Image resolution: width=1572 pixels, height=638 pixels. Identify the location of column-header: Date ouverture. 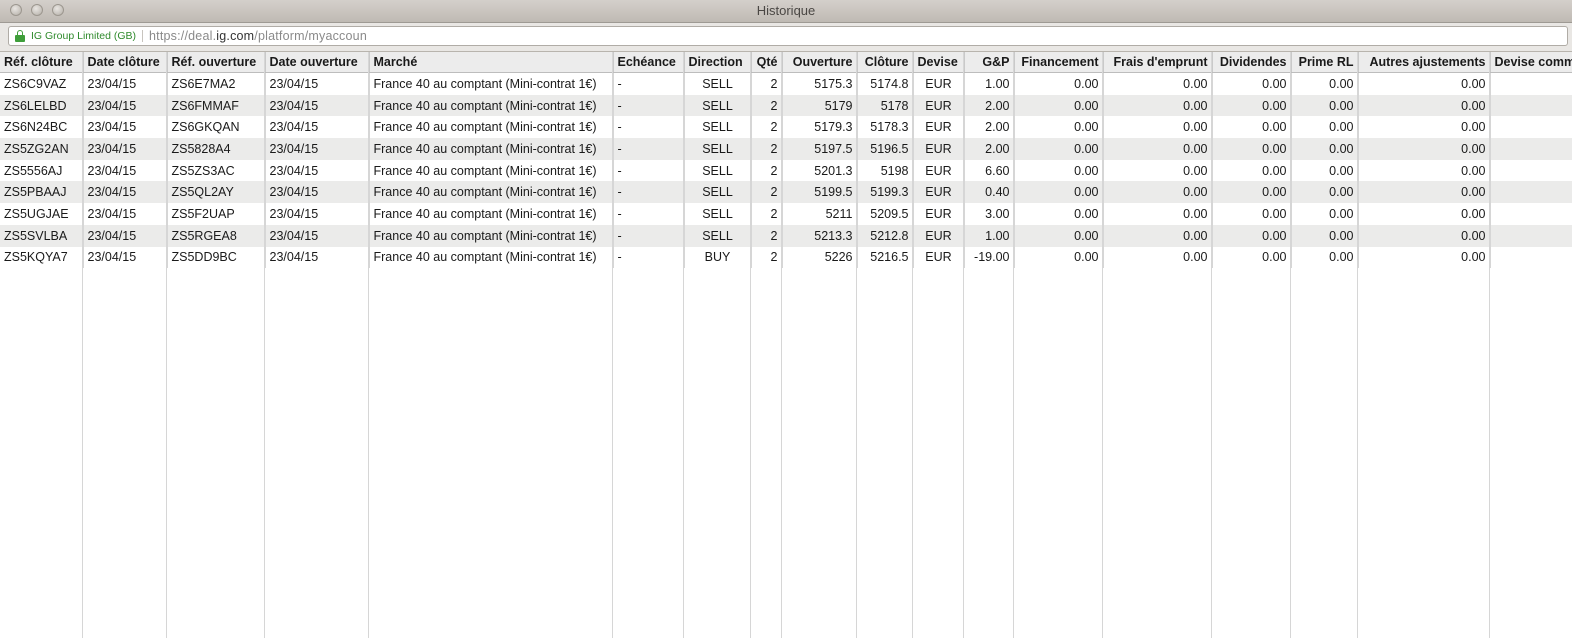
(317, 62).